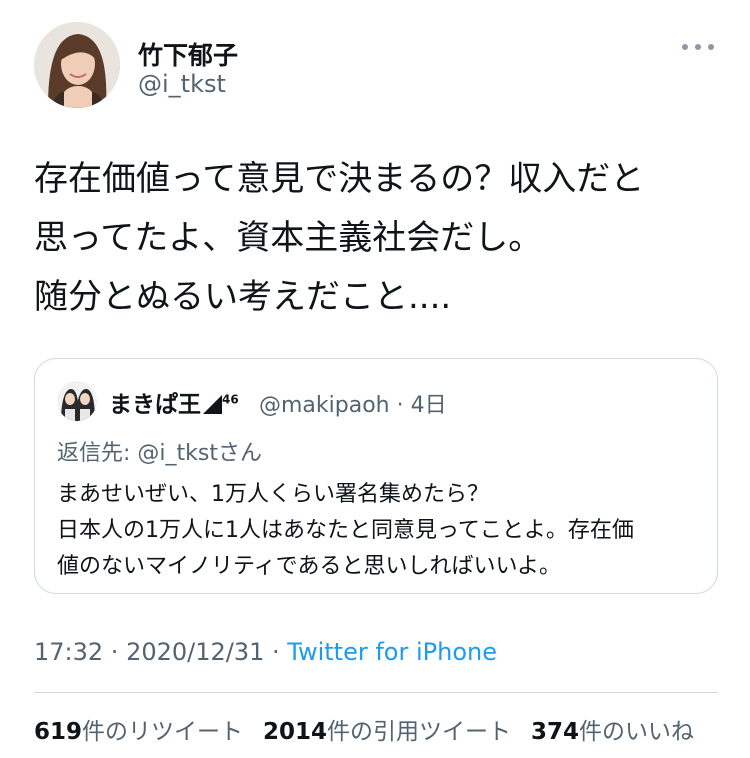  I want to click on retweets-count: 619, so click(58, 732).